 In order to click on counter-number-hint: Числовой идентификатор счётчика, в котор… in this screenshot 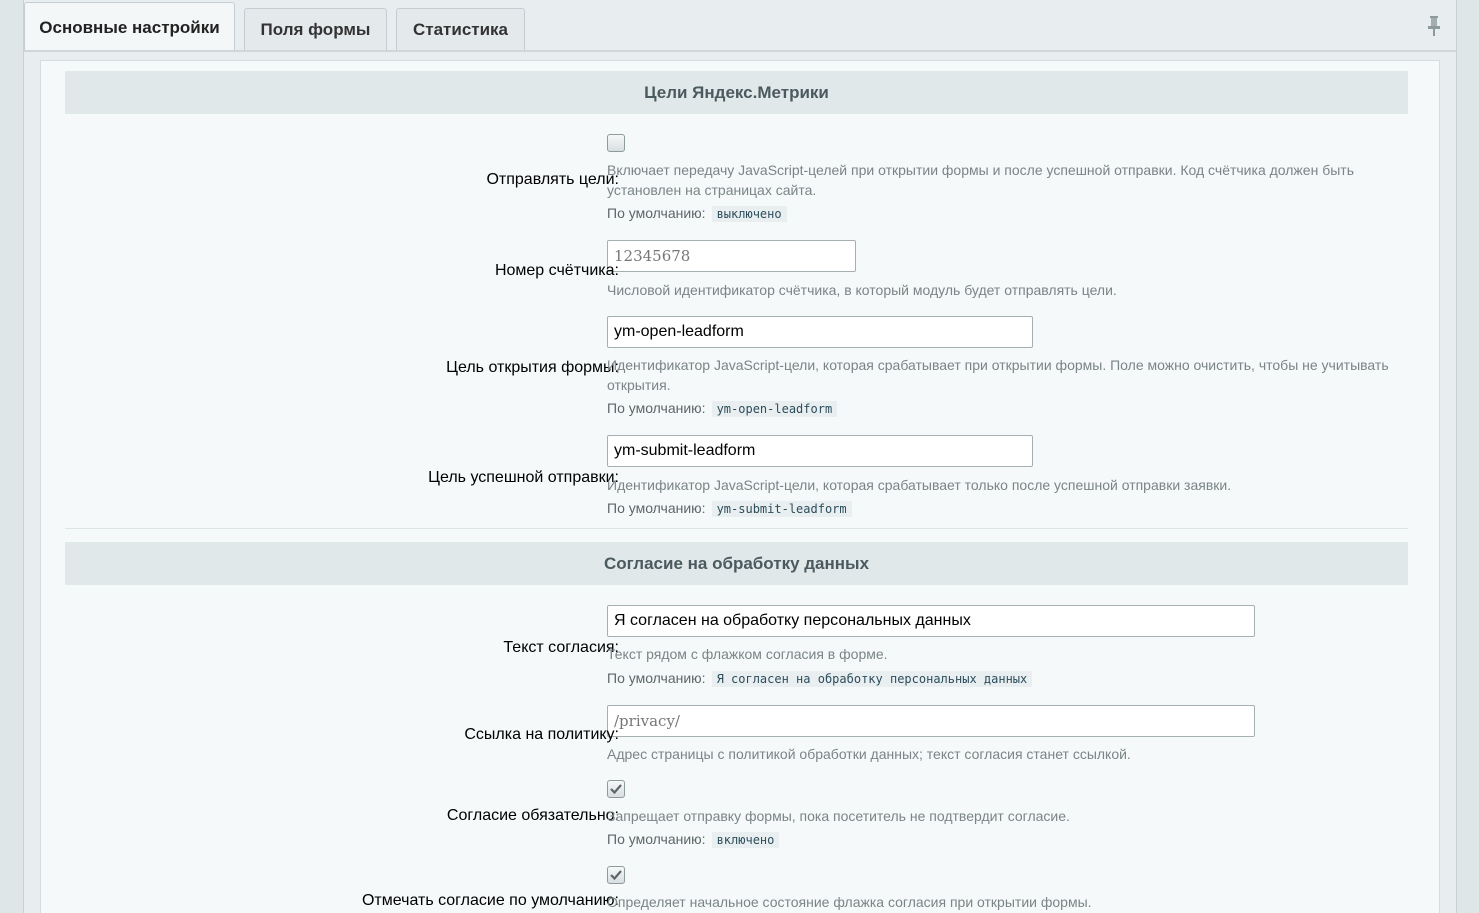, I will do `click(862, 290)`.